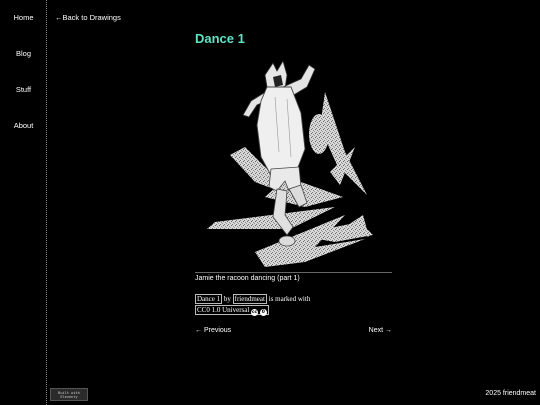 The width and height of the screenshot is (540, 405). What do you see at coordinates (227, 299) in the screenshot?
I see `license-by-text: by` at bounding box center [227, 299].